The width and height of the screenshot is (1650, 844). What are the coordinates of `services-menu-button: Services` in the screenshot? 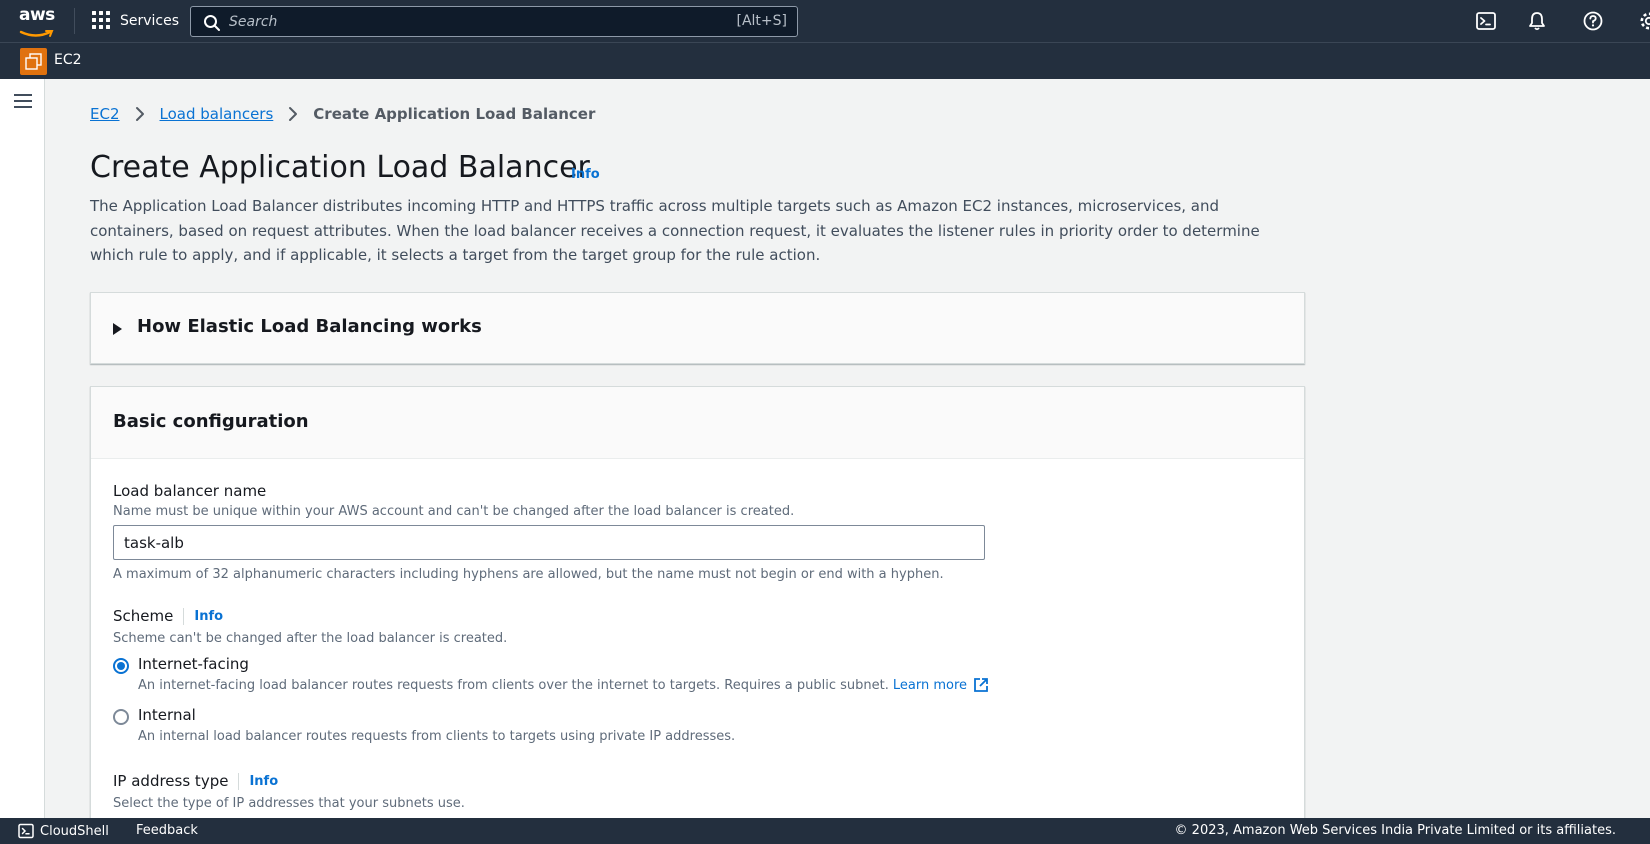 It's located at (135, 21).